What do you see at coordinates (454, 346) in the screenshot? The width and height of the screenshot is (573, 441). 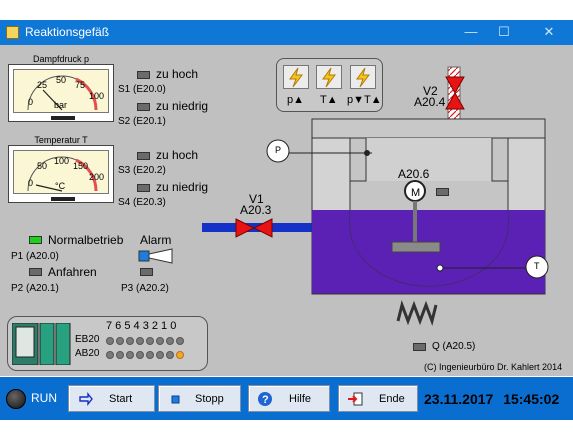 I see `heater-address: Q (A20.5)` at bounding box center [454, 346].